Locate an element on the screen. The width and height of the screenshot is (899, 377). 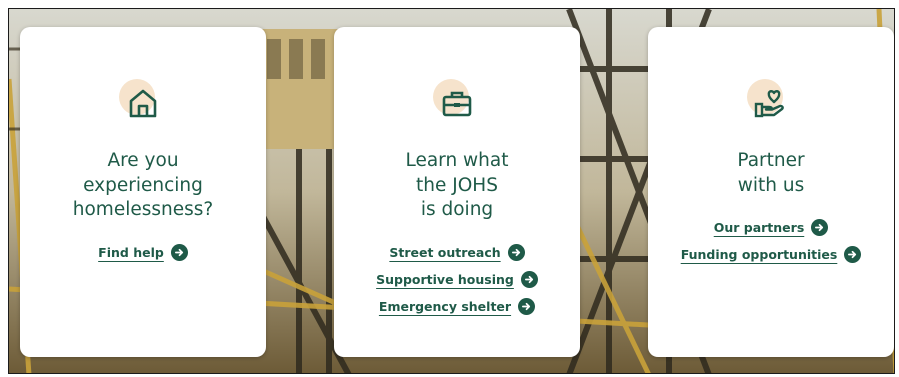
link-our-partners: Our partners is located at coordinates (771, 227).